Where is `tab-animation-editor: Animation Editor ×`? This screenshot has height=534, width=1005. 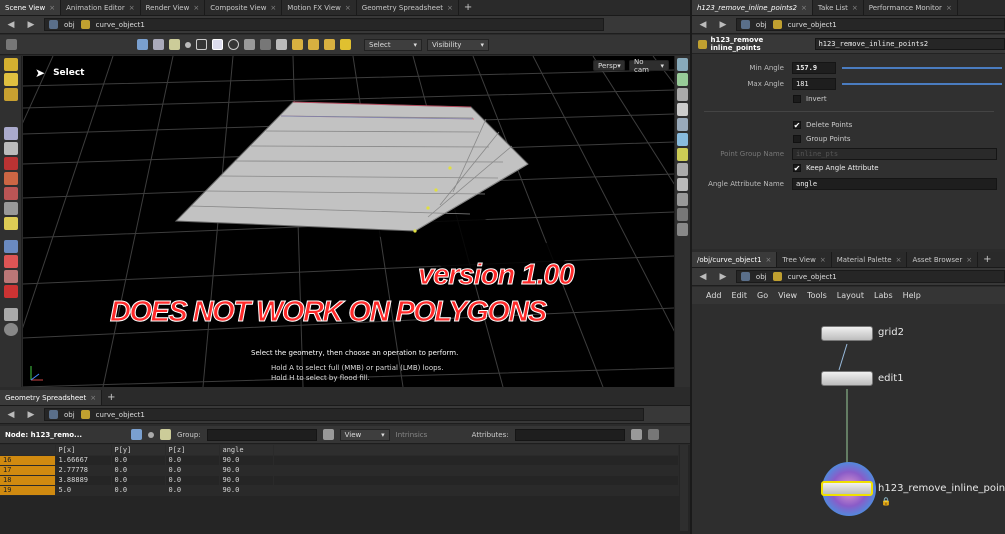 tab-animation-editor: Animation Editor × is located at coordinates (101, 7).